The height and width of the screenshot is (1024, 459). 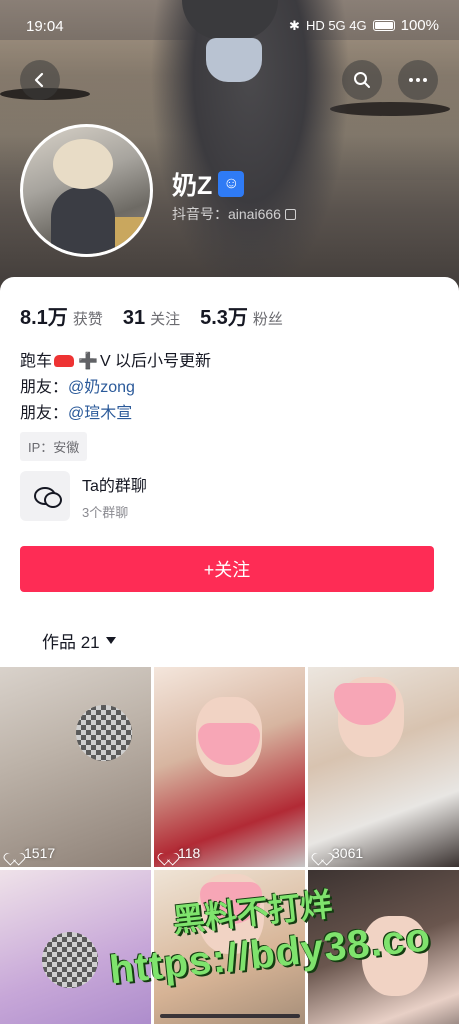 What do you see at coordinates (336, 25) in the screenshot?
I see `signal-text: HD 5G 4G` at bounding box center [336, 25].